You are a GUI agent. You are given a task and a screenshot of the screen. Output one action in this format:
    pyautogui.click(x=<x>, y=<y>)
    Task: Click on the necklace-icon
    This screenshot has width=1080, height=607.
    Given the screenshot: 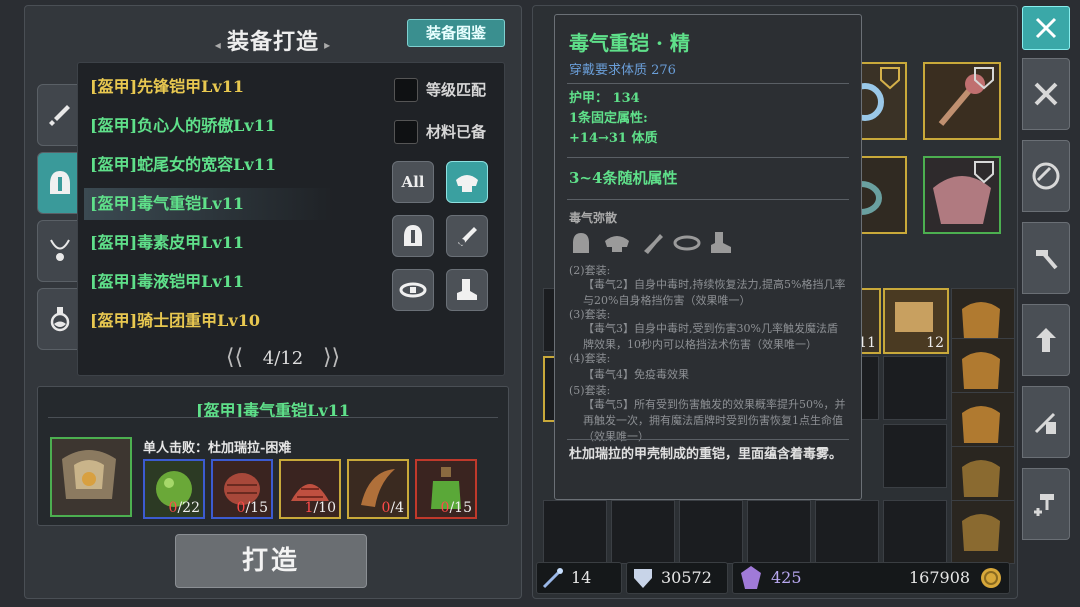 What is the action you would take?
    pyautogui.click(x=60, y=250)
    